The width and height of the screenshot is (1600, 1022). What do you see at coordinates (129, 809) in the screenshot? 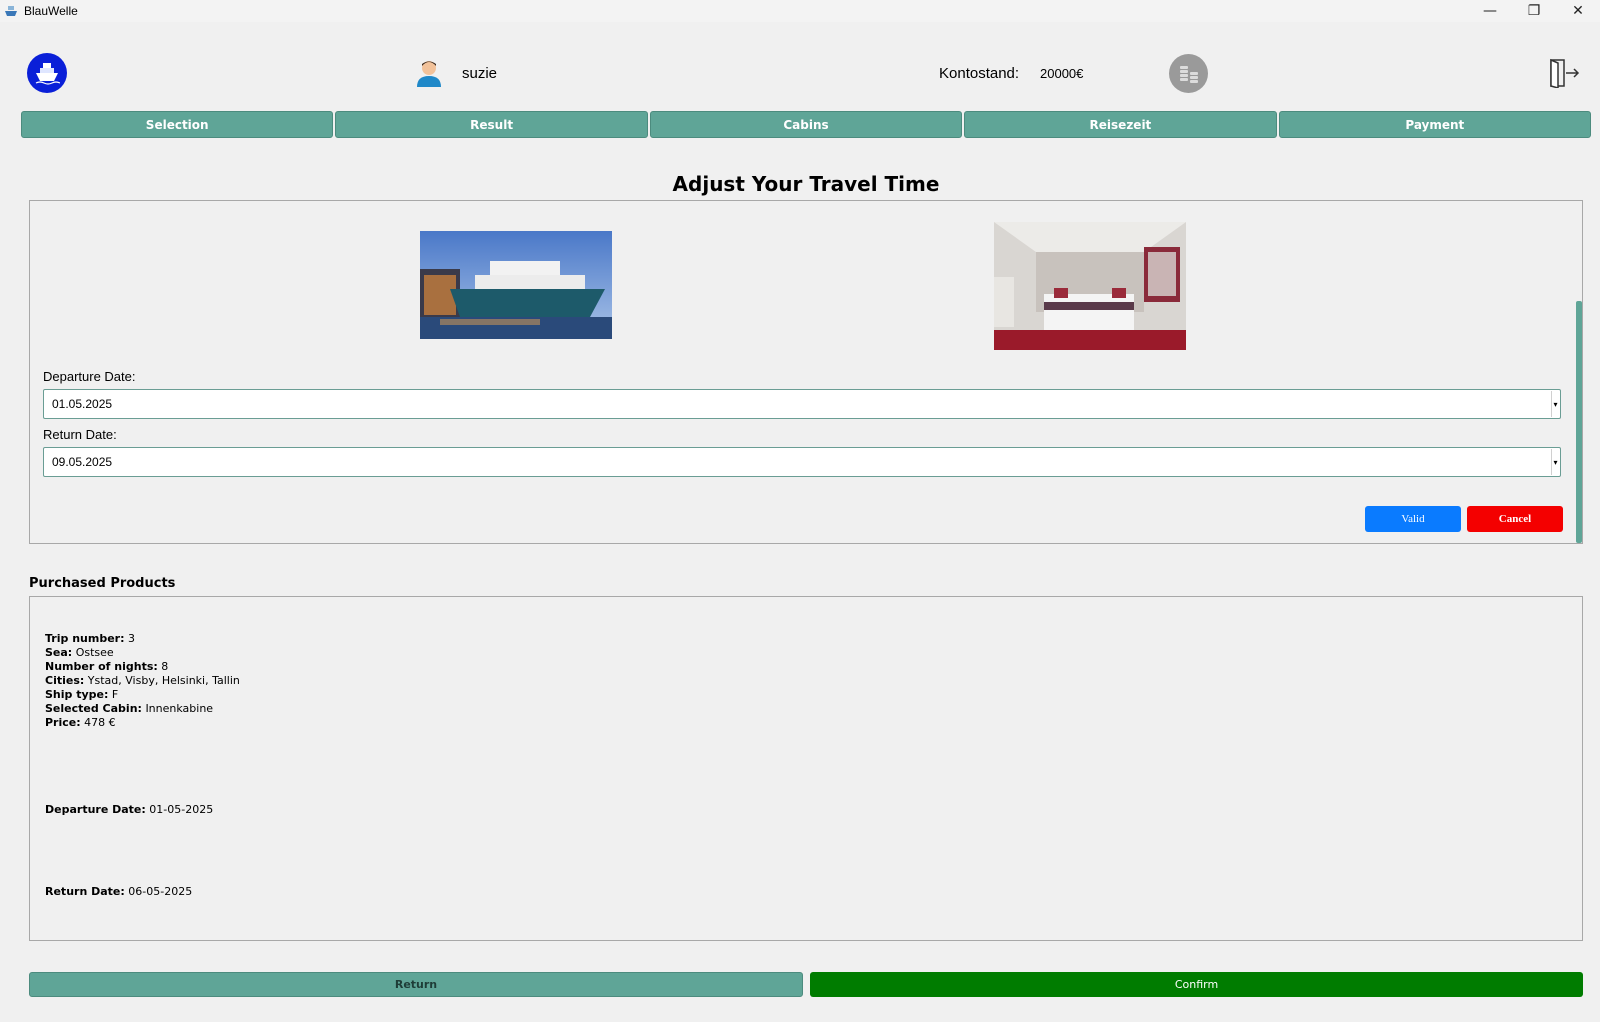
I see `purchased-departure-row: Departure Date: 01-05-2025` at bounding box center [129, 809].